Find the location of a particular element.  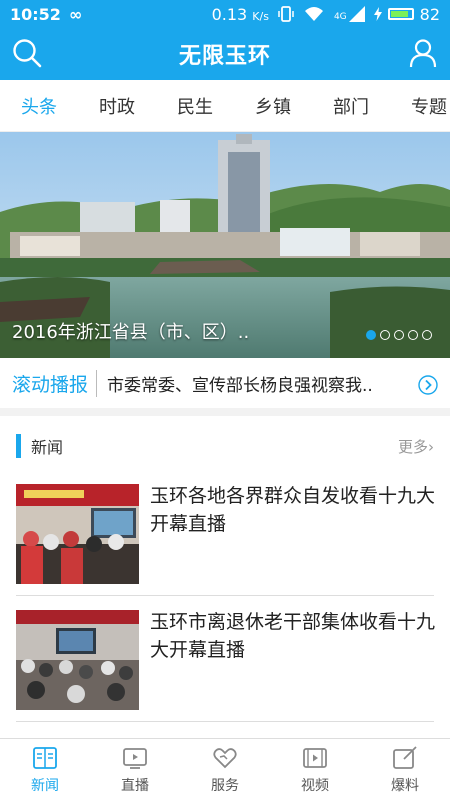

nav-label: 新闻 is located at coordinates (45, 785).